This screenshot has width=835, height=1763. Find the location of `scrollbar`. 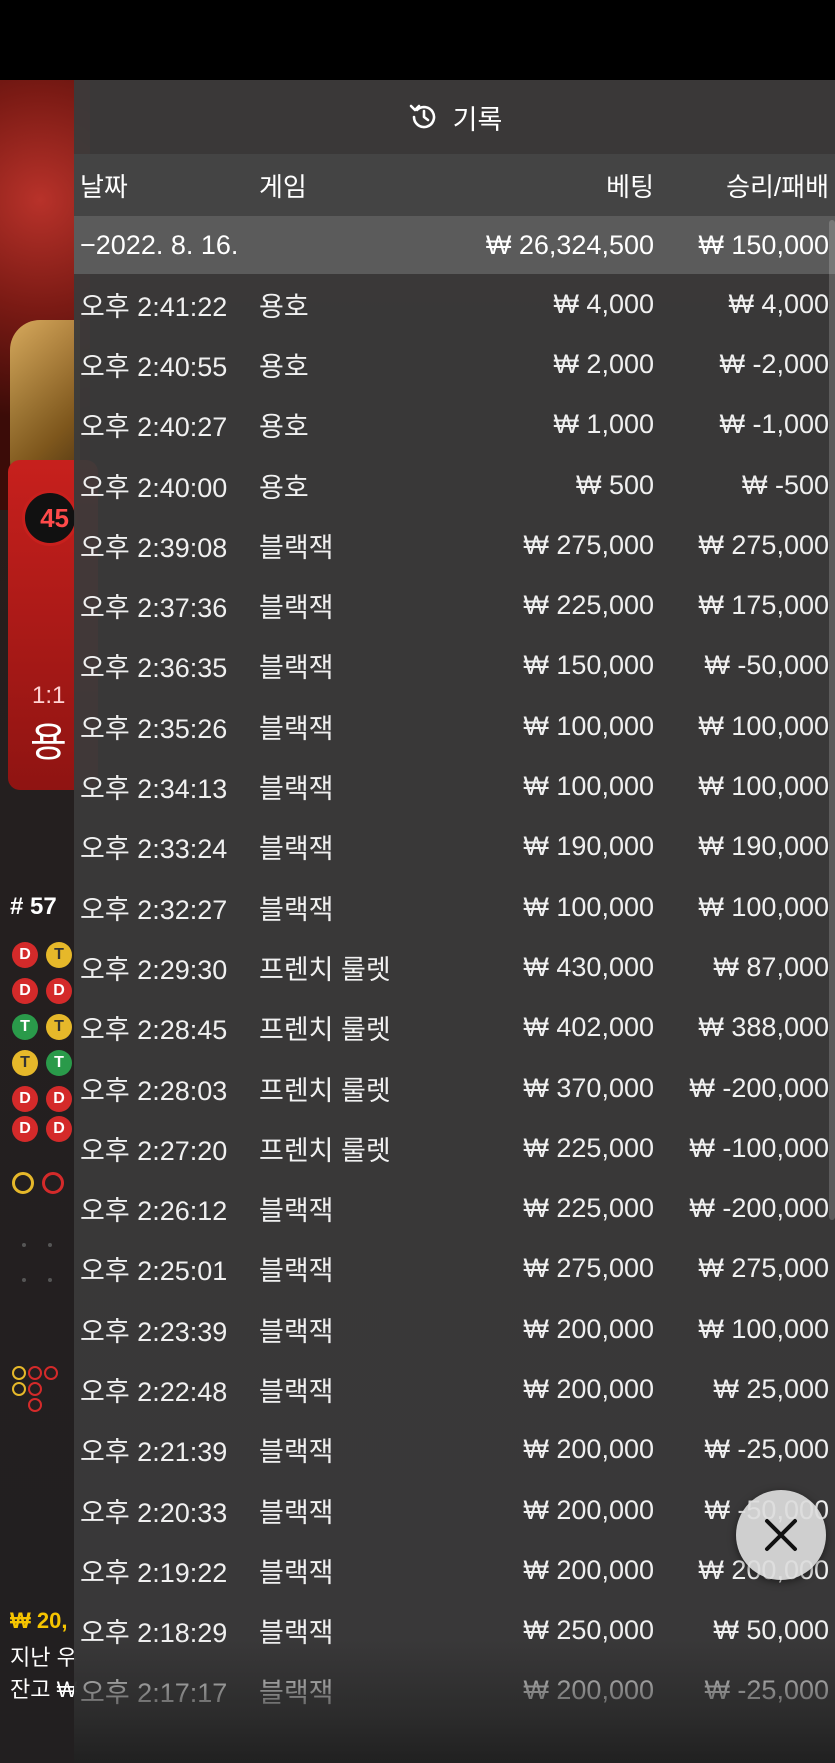

scrollbar is located at coordinates (832, 720).